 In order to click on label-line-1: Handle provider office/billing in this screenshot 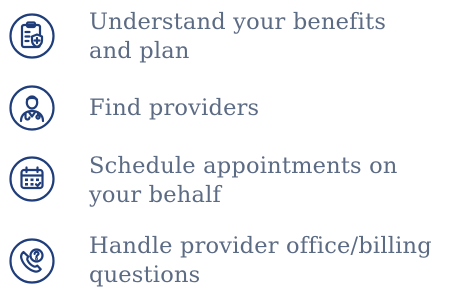, I will do `click(260, 246)`.